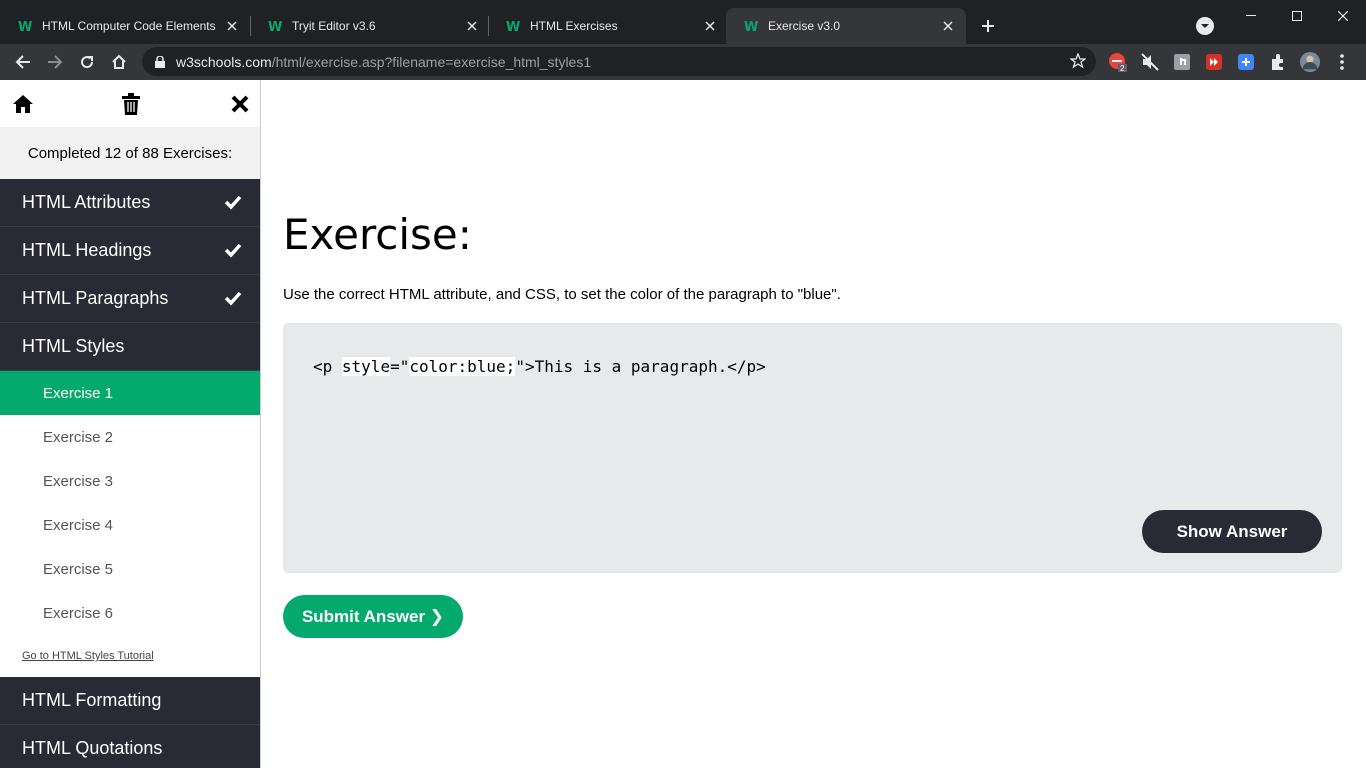 This screenshot has height=768, width=1366. I want to click on progress-text: Completed 12 of 88 Exercises:, so click(130, 153).